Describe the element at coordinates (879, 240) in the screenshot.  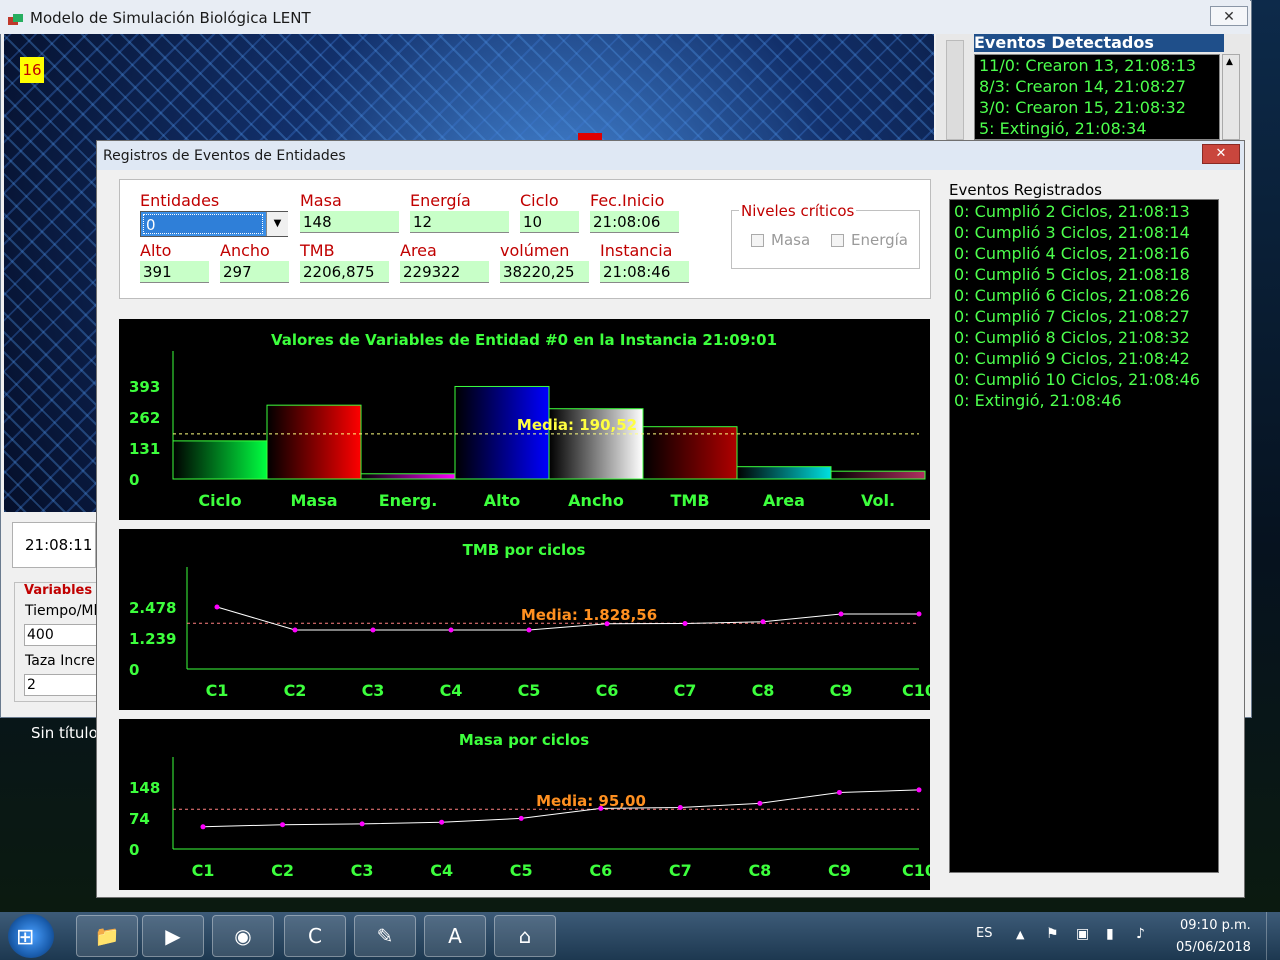
I see `energia-checkbox-label: Energía` at that location.